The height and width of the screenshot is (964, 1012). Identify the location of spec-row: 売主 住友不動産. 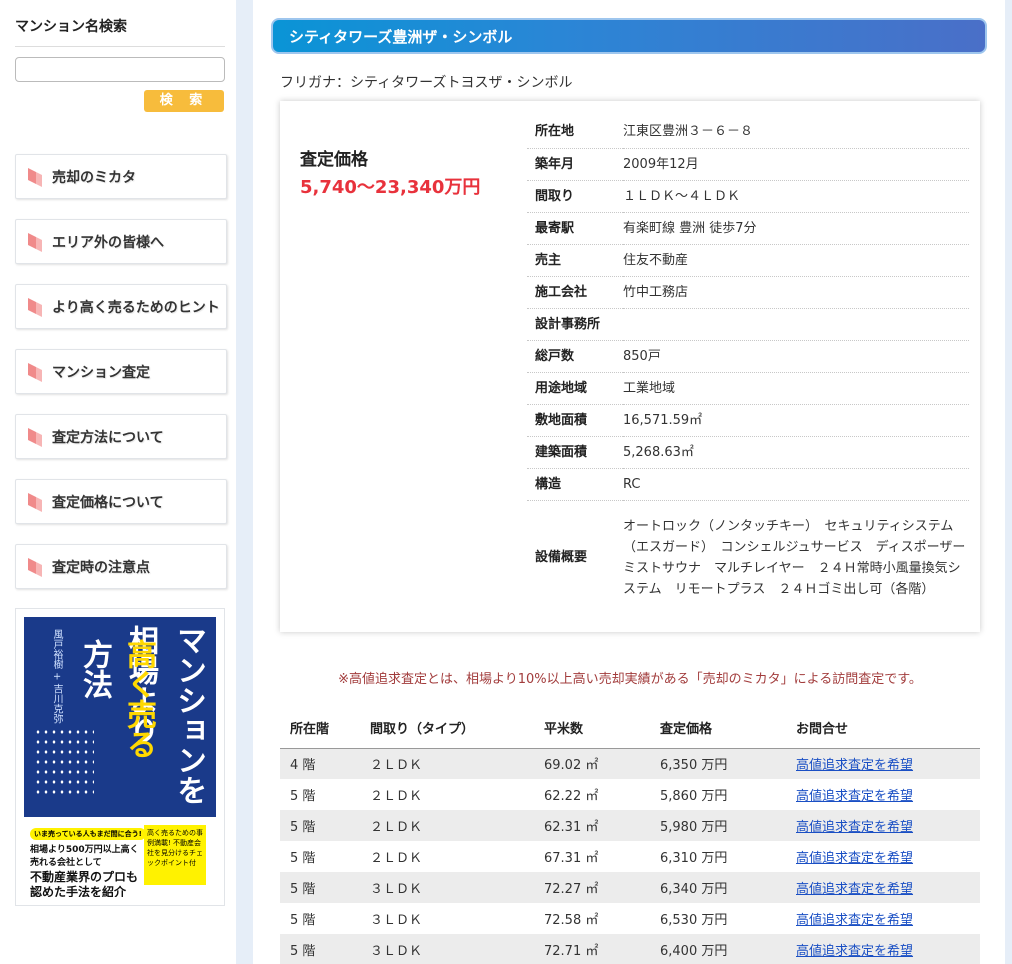
(748, 260).